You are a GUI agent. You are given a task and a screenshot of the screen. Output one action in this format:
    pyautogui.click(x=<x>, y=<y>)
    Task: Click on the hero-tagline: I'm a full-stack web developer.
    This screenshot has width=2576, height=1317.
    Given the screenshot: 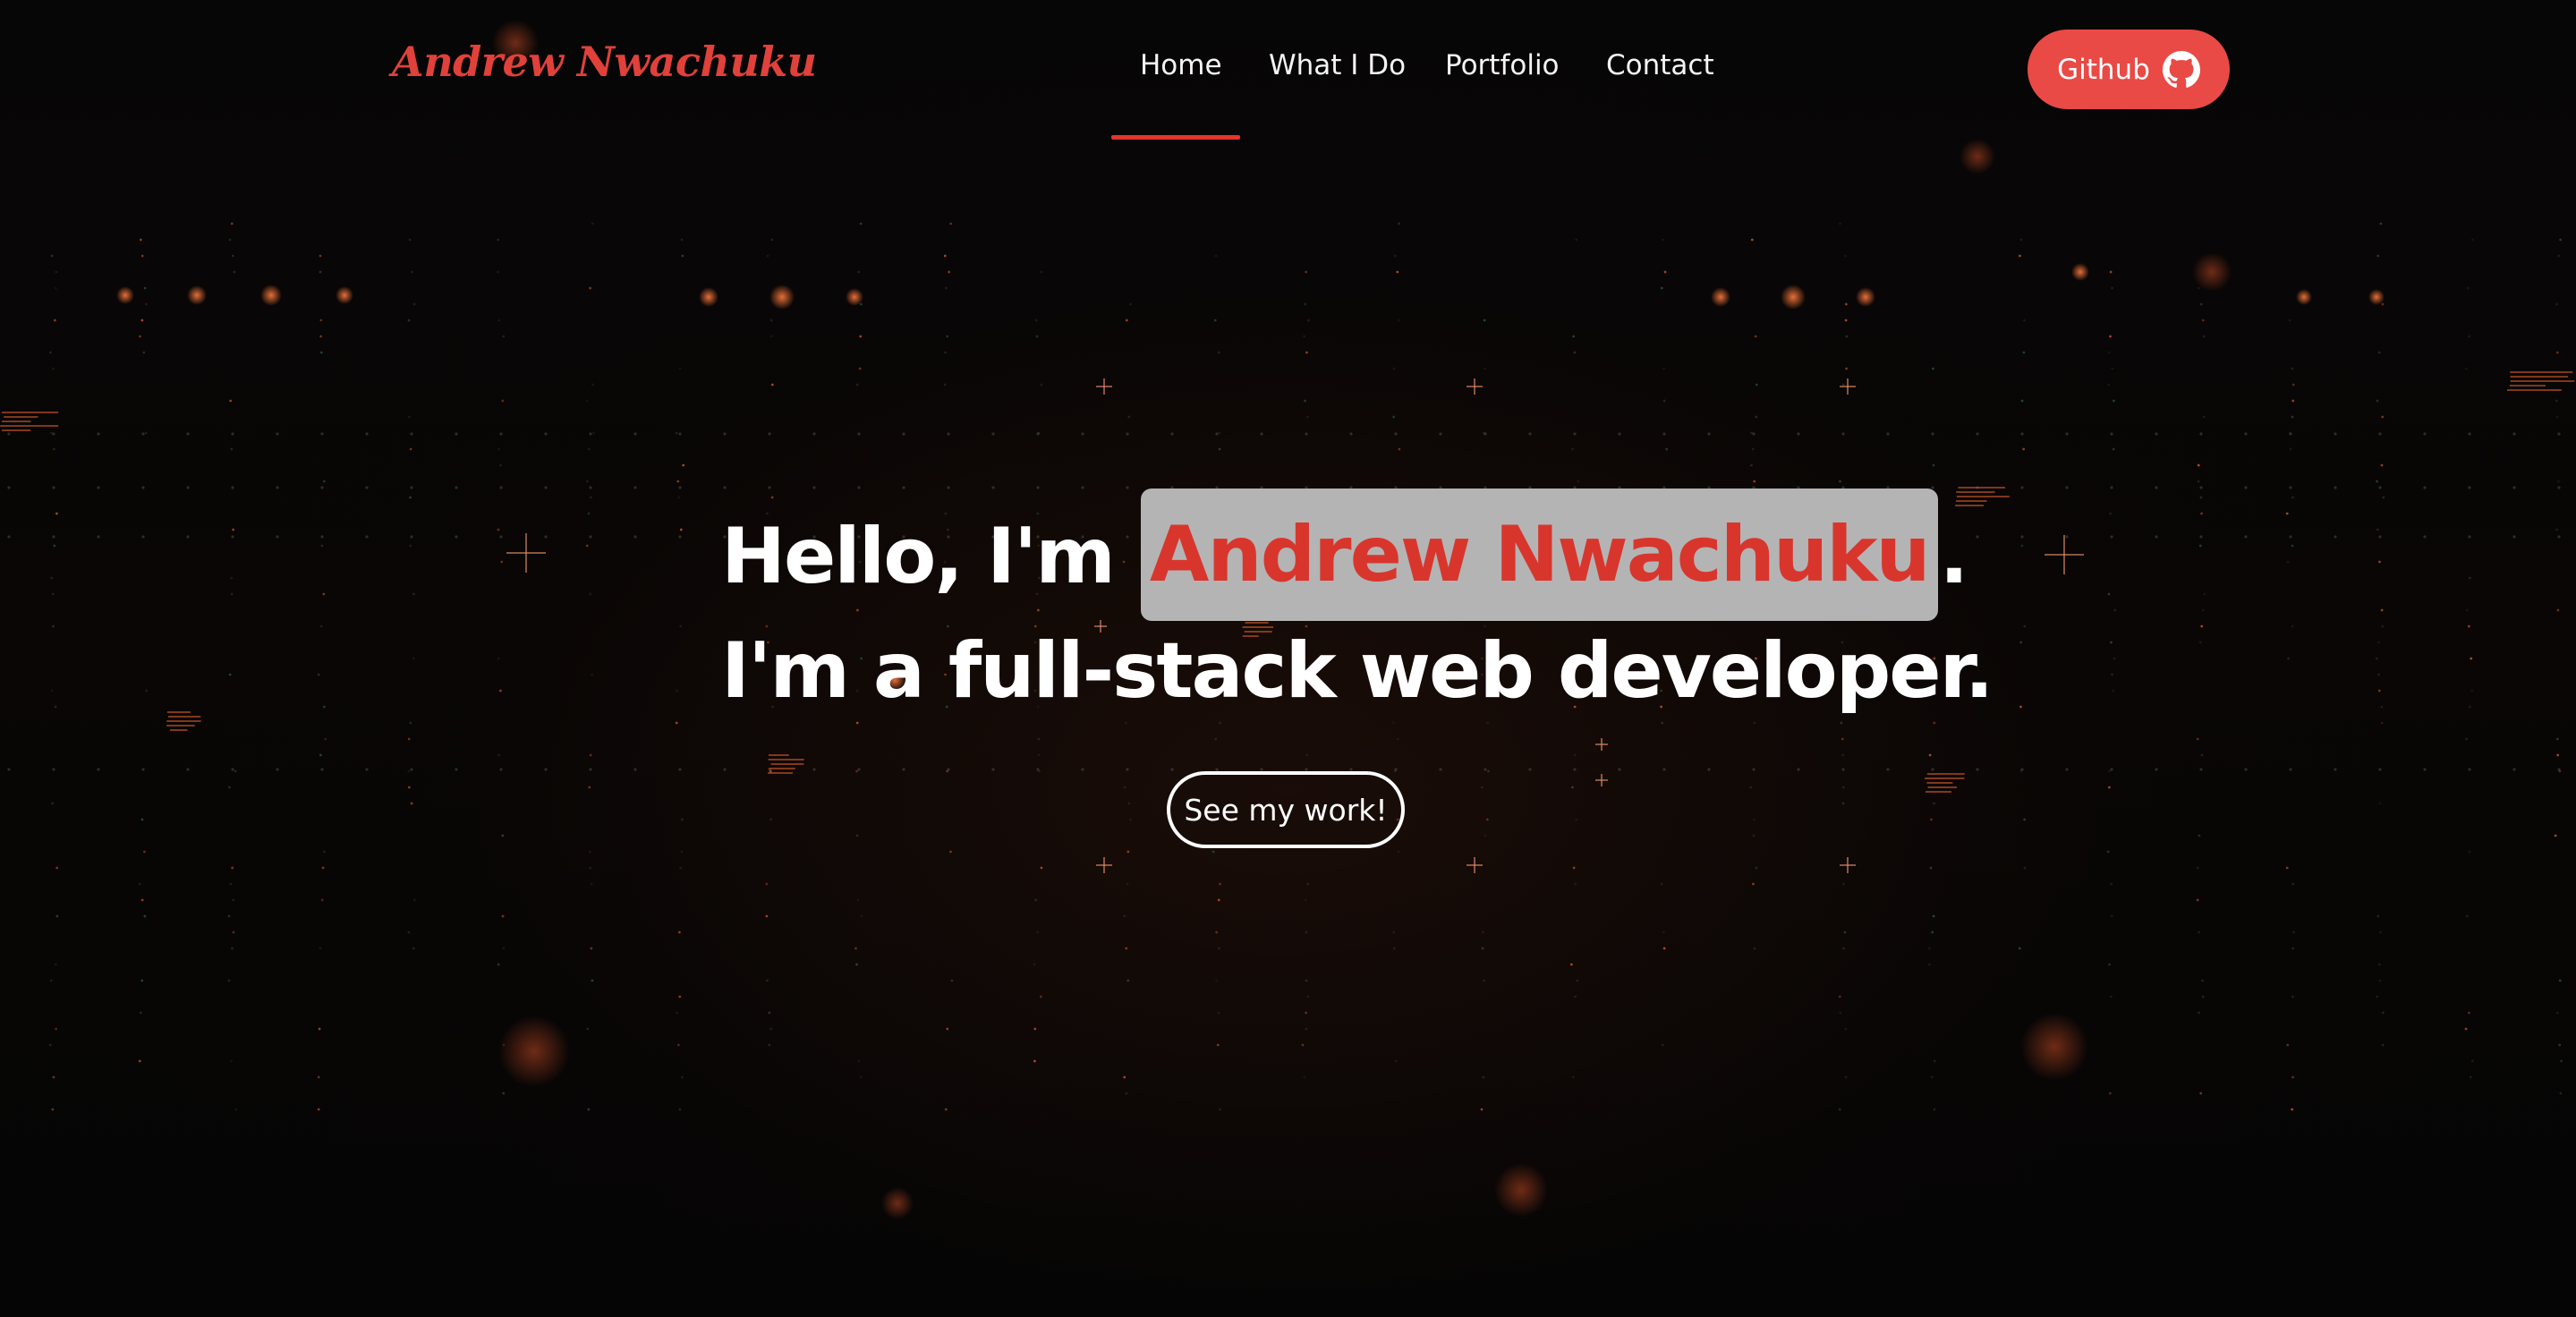 What is the action you would take?
    pyautogui.click(x=1357, y=671)
    